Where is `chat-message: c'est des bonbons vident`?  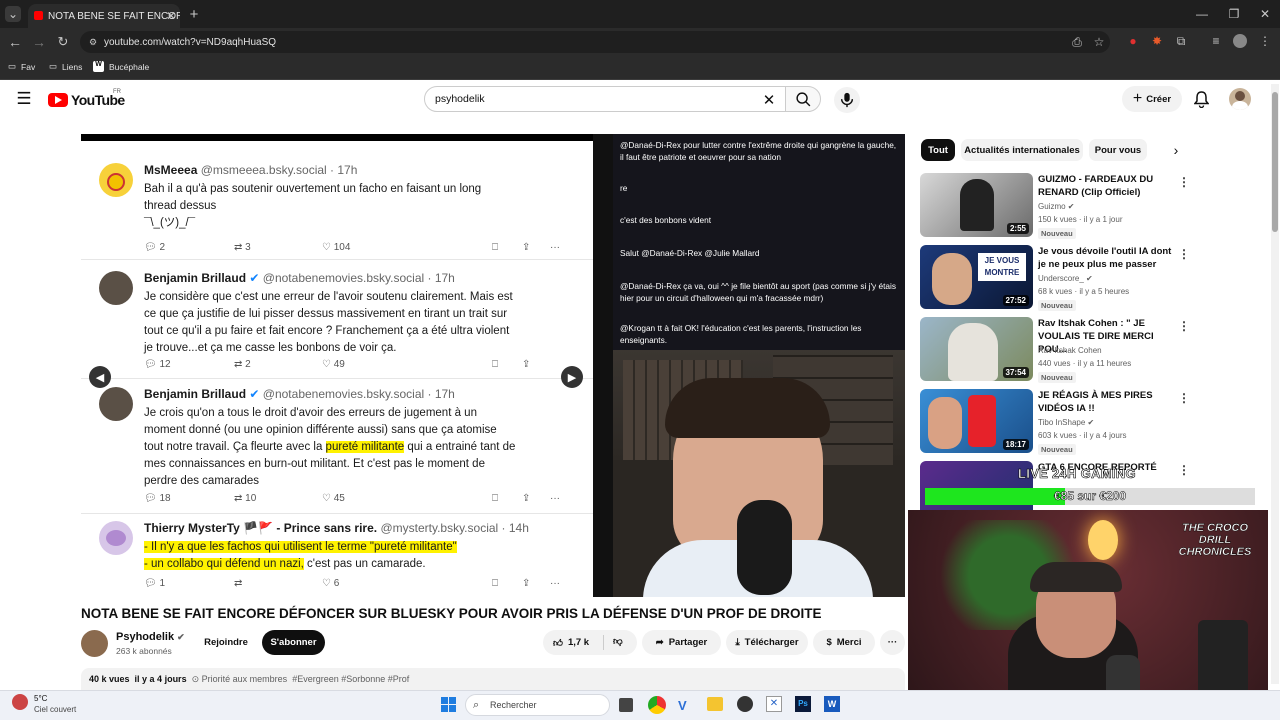 chat-message: c'est des bonbons vident is located at coordinates (666, 220).